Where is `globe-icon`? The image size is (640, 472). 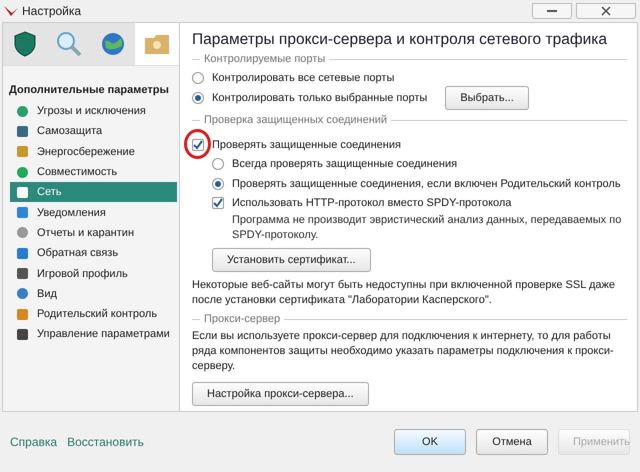
globe-icon is located at coordinates (113, 44).